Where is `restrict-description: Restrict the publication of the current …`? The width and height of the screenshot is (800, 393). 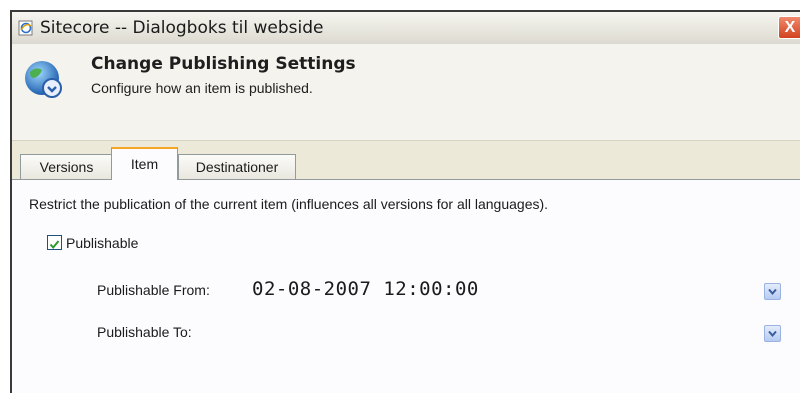
restrict-description: Restrict the publication of the current … is located at coordinates (289, 204).